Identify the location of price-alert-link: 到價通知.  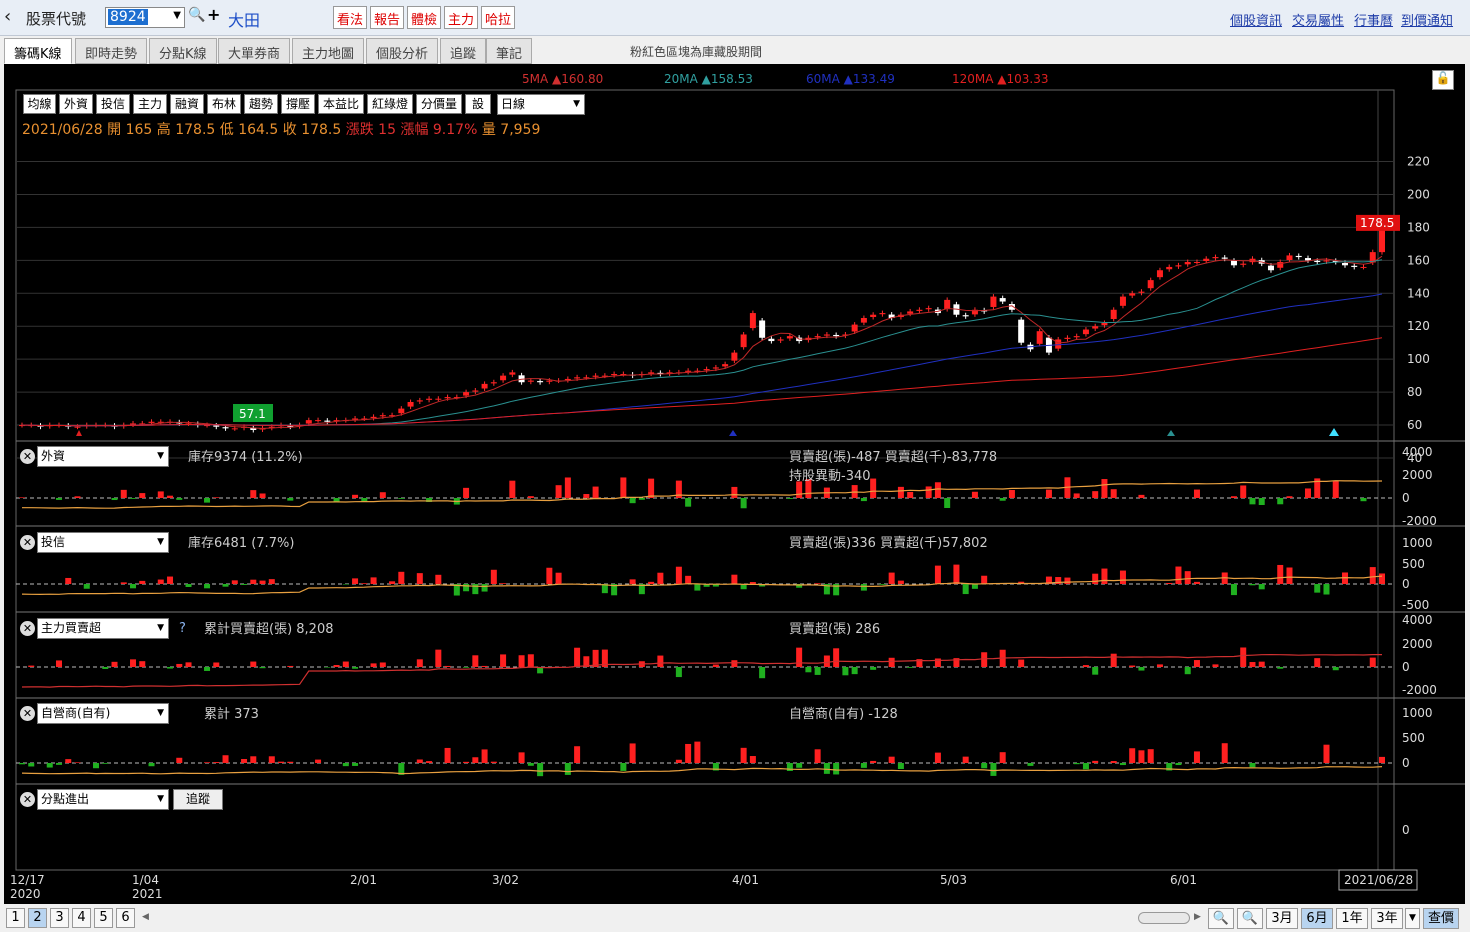
(1427, 19).